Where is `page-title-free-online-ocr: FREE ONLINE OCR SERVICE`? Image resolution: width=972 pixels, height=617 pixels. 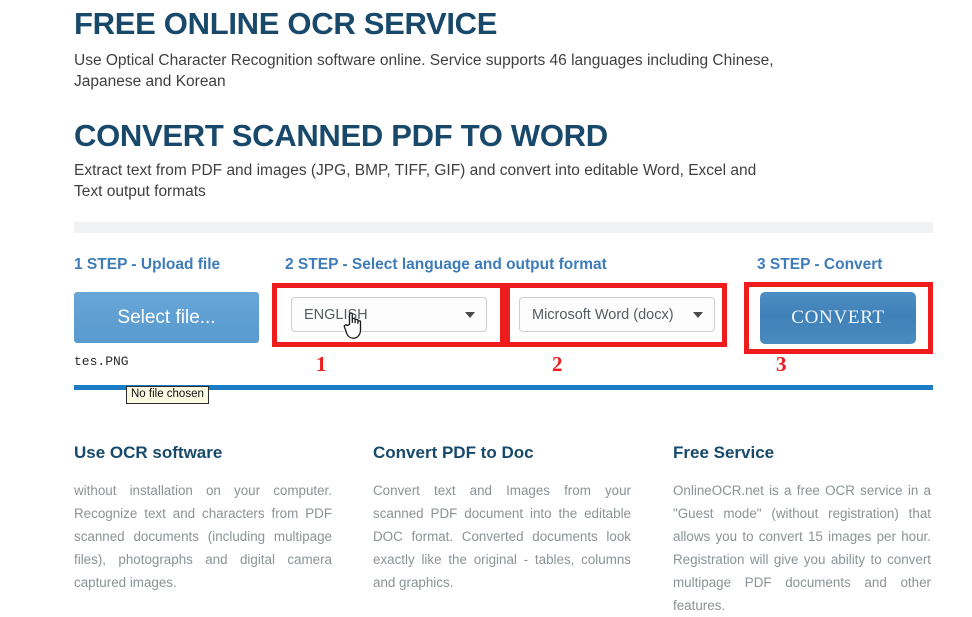
page-title-free-online-ocr: FREE ONLINE OCR SERVICE is located at coordinates (286, 23).